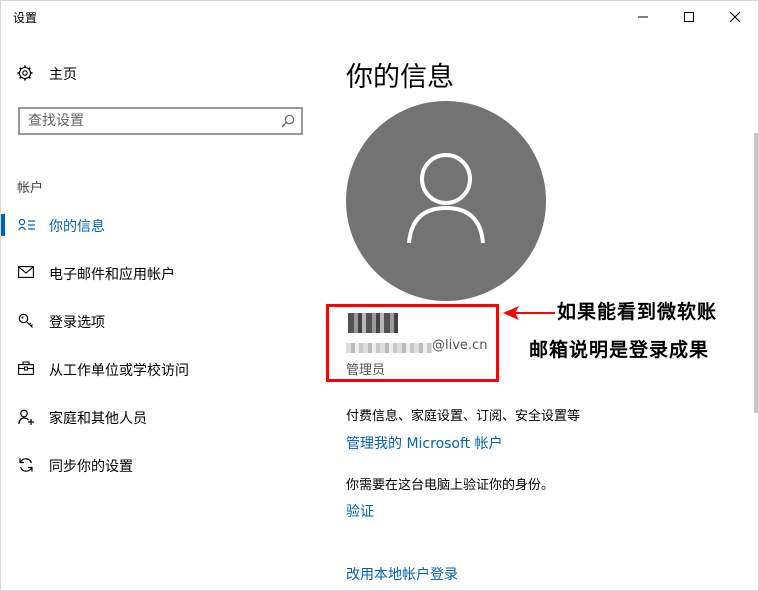 Image resolution: width=759 pixels, height=591 pixels. Describe the element at coordinates (30, 188) in the screenshot. I see `section-label-accounts: 帐户` at that location.